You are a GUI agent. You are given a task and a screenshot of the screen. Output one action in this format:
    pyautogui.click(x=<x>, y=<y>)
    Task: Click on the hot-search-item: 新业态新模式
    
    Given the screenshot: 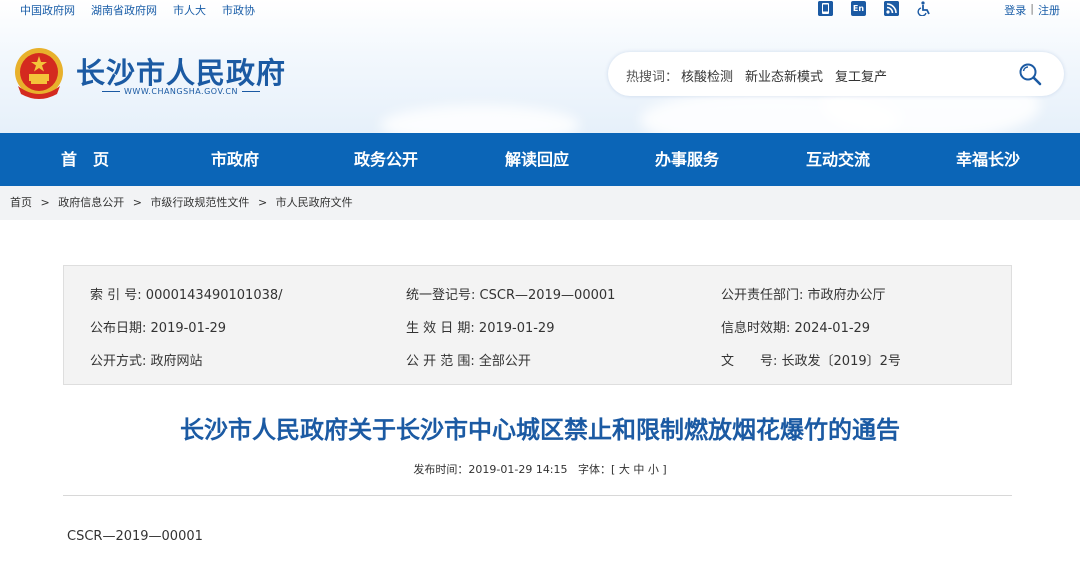 What is the action you would take?
    pyautogui.click(x=784, y=75)
    